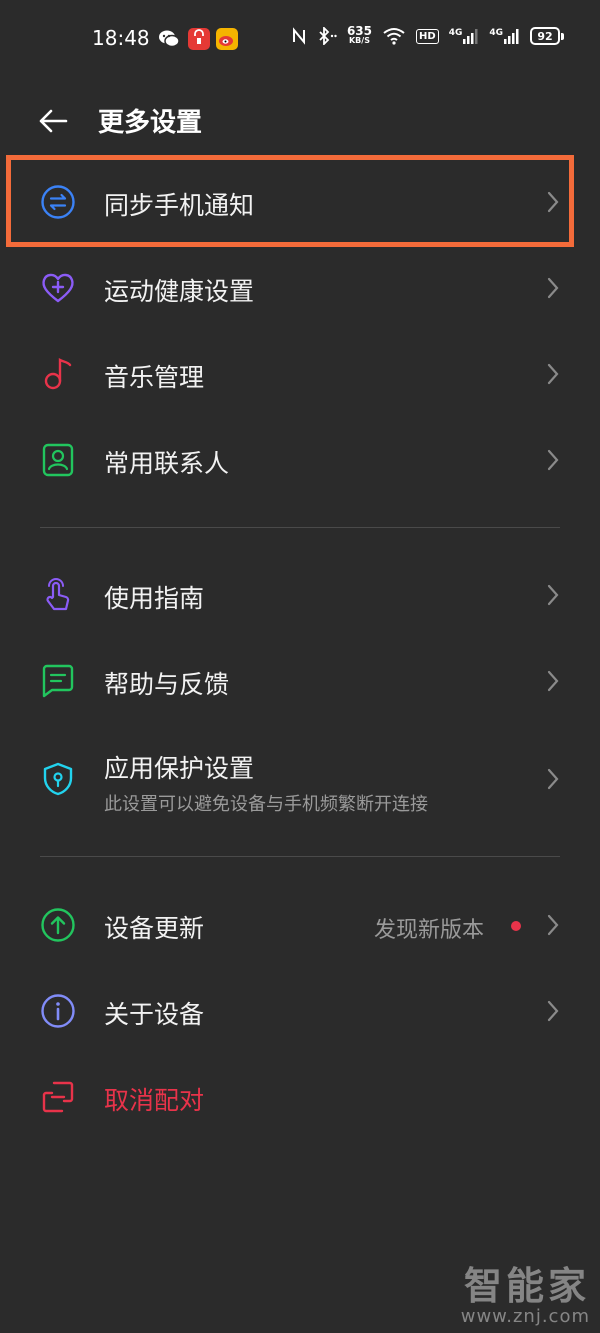  I want to click on menu-item-frequent-contacts: 常用联系人, so click(300, 461).